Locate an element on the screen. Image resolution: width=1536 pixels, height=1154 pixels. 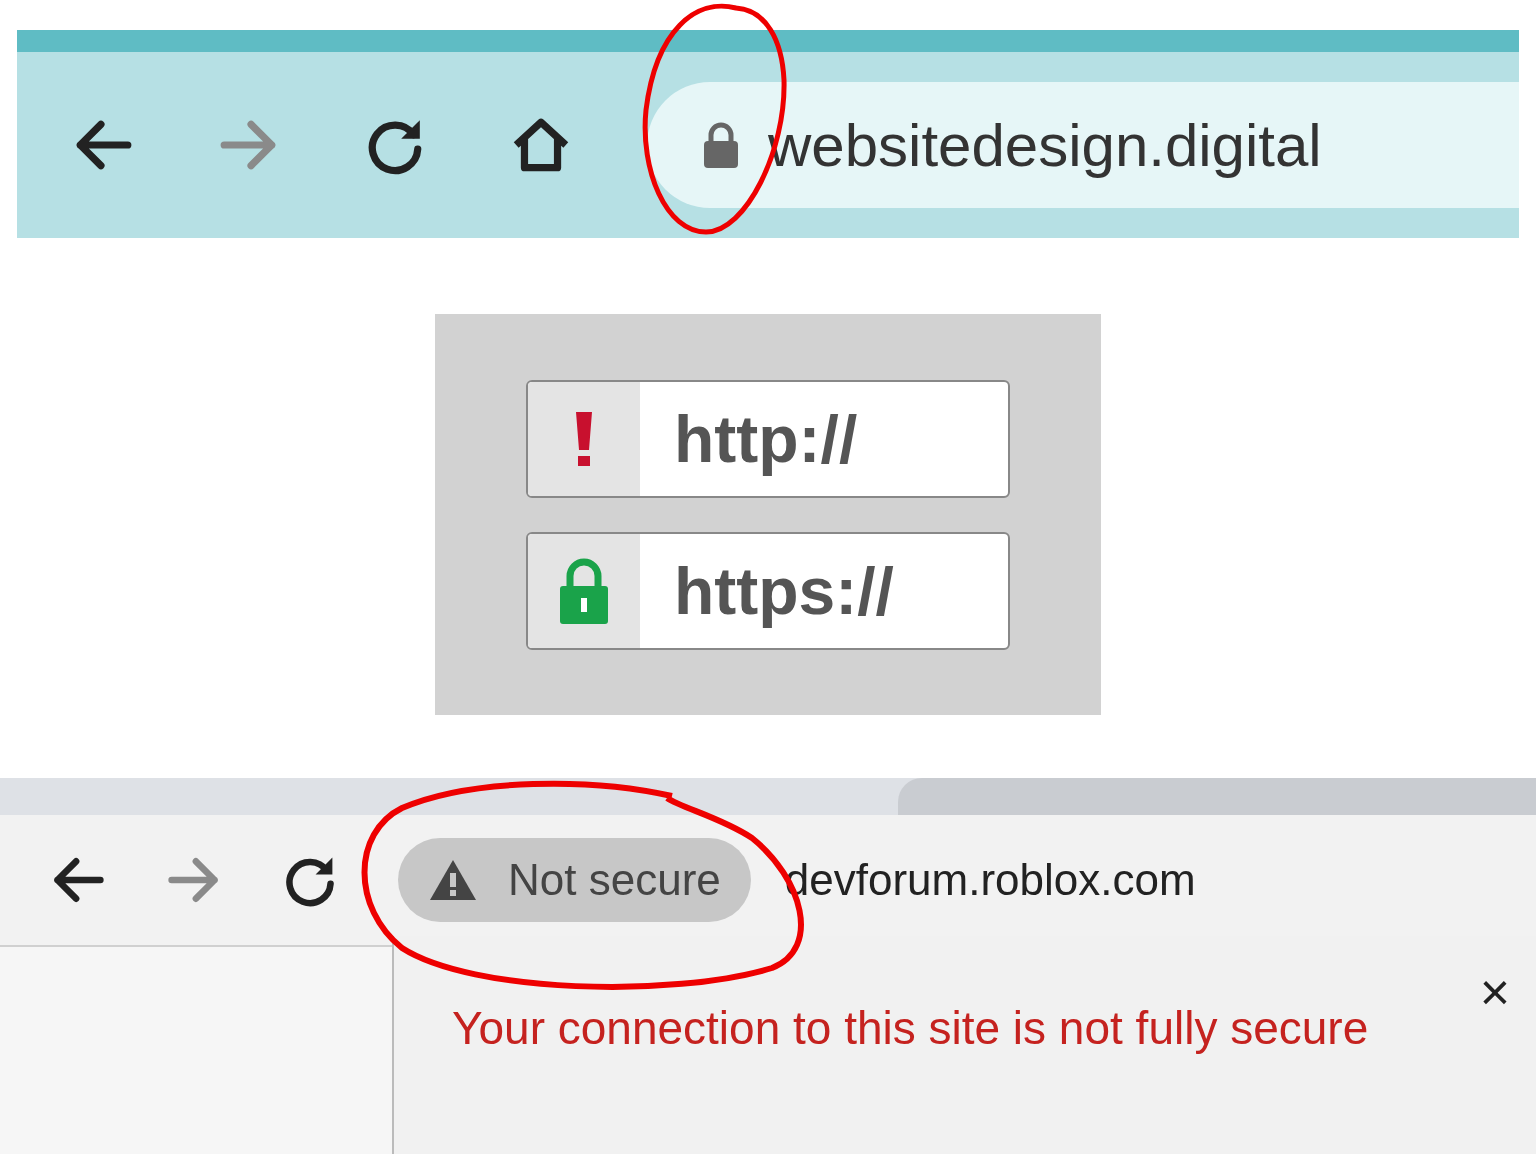
exclamation-icon is located at coordinates (584, 438).